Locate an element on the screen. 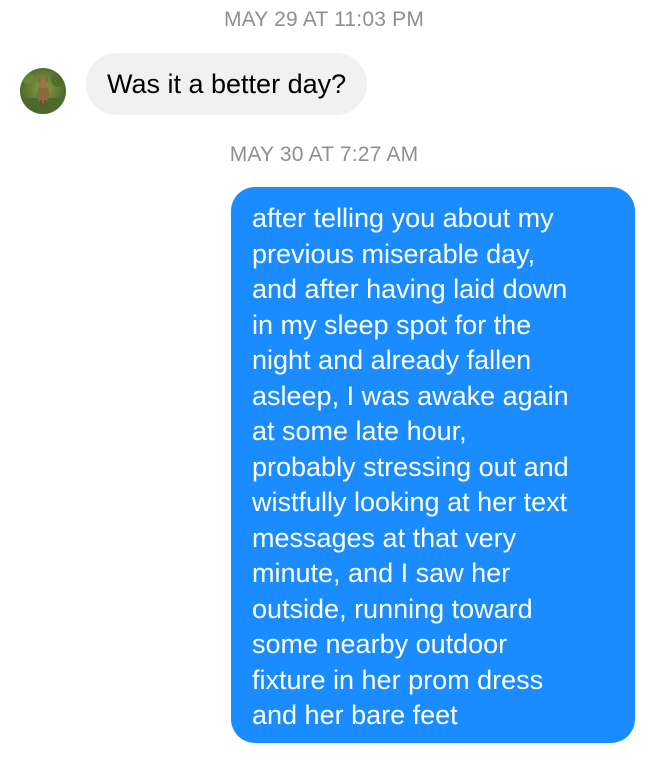 Image resolution: width=648 pixels, height=757 pixels. incoming-message-bubble: Was it a better day? is located at coordinates (227, 84).